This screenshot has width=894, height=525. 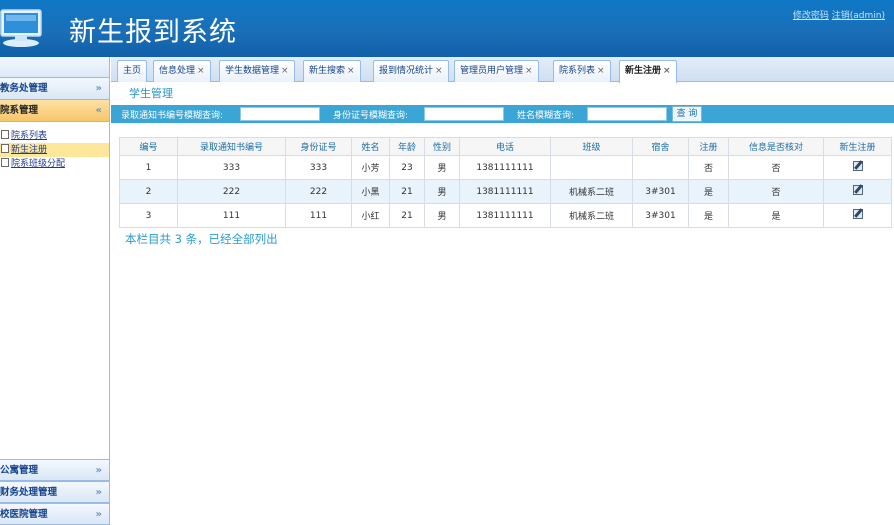 What do you see at coordinates (257, 71) in the screenshot?
I see `tab-student-data: 学生数据管理 ×` at bounding box center [257, 71].